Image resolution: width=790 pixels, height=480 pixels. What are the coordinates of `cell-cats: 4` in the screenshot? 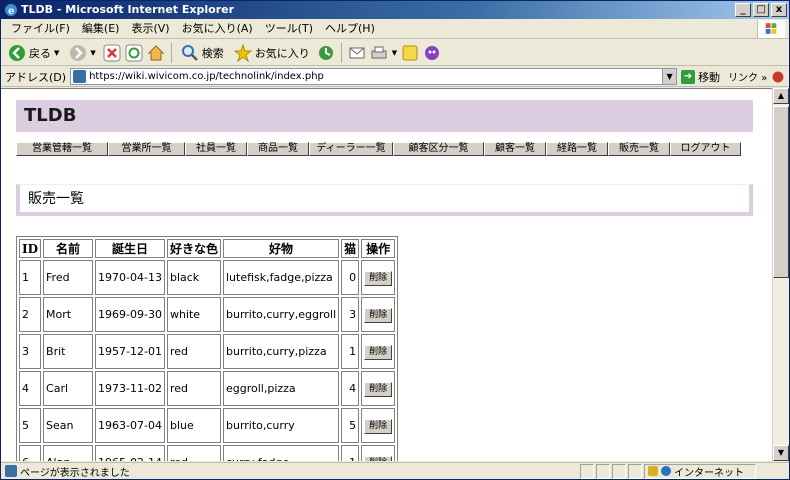 It's located at (350, 388).